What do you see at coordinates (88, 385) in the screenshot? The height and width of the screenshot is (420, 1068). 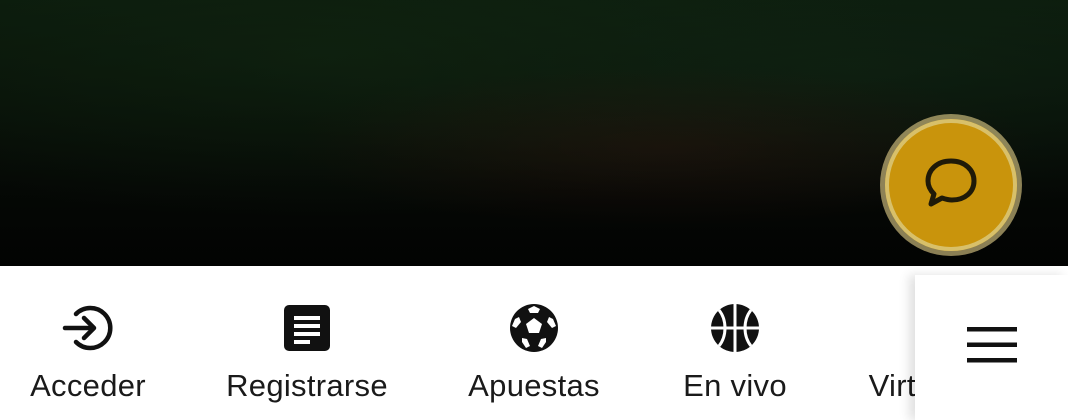 I see `nav-label: Acceder` at bounding box center [88, 385].